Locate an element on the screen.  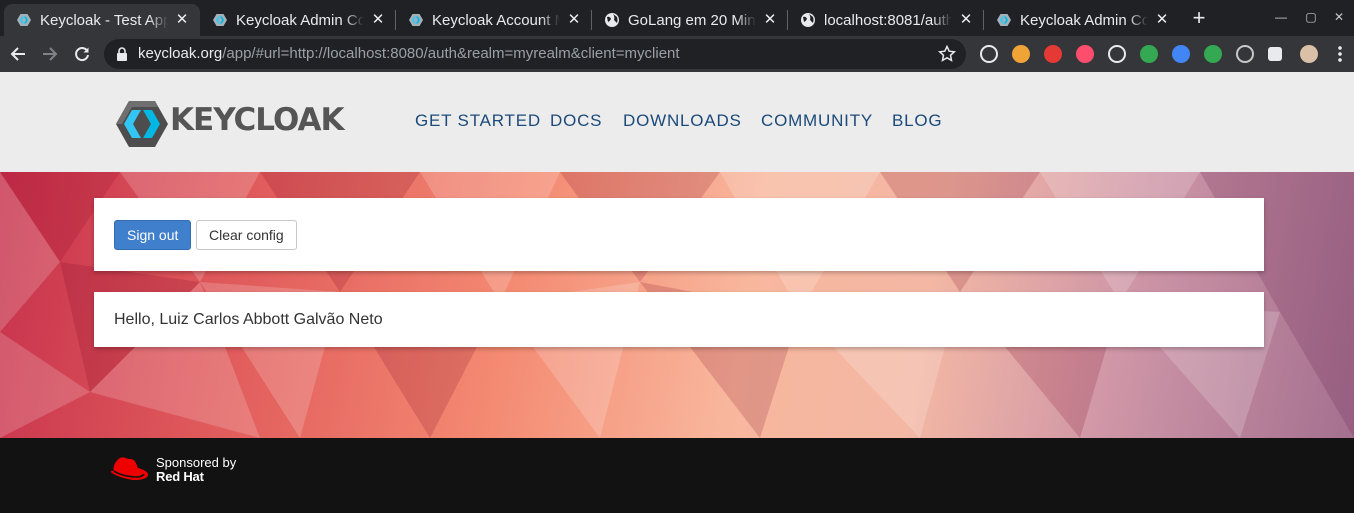
forward-button is located at coordinates (50, 54).